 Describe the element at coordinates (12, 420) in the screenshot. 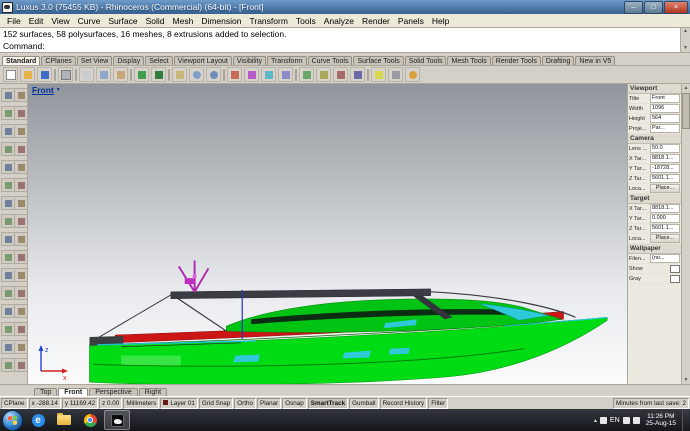

I see `start-button` at that location.